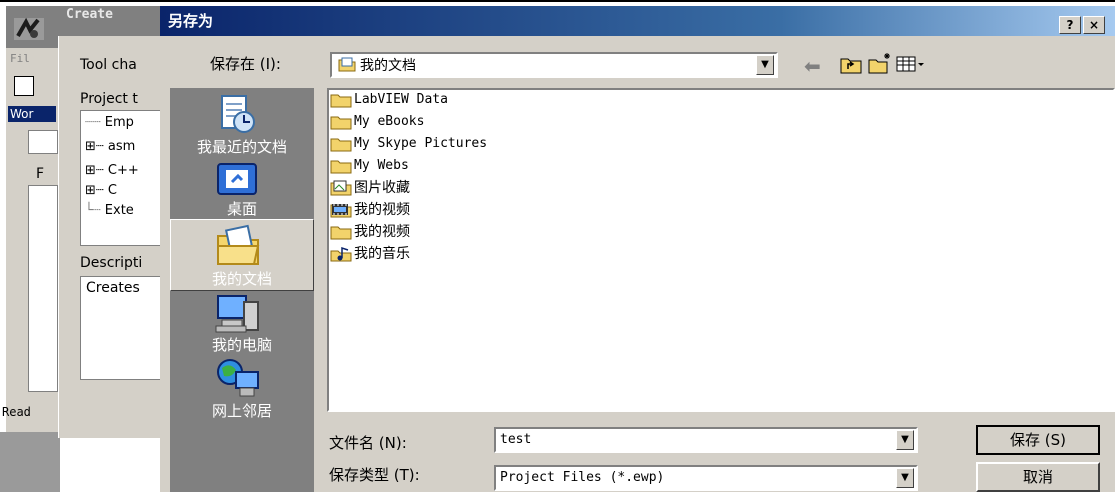  I want to click on app-logo-icon, so click(29, 28).